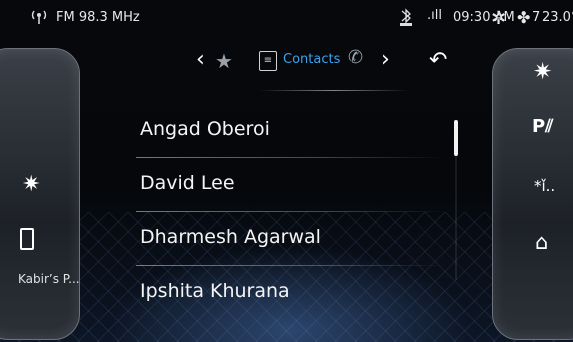 This screenshot has height=342, width=573. What do you see at coordinates (291, 131) in the screenshot?
I see `list-item: Angad Oberoi` at bounding box center [291, 131].